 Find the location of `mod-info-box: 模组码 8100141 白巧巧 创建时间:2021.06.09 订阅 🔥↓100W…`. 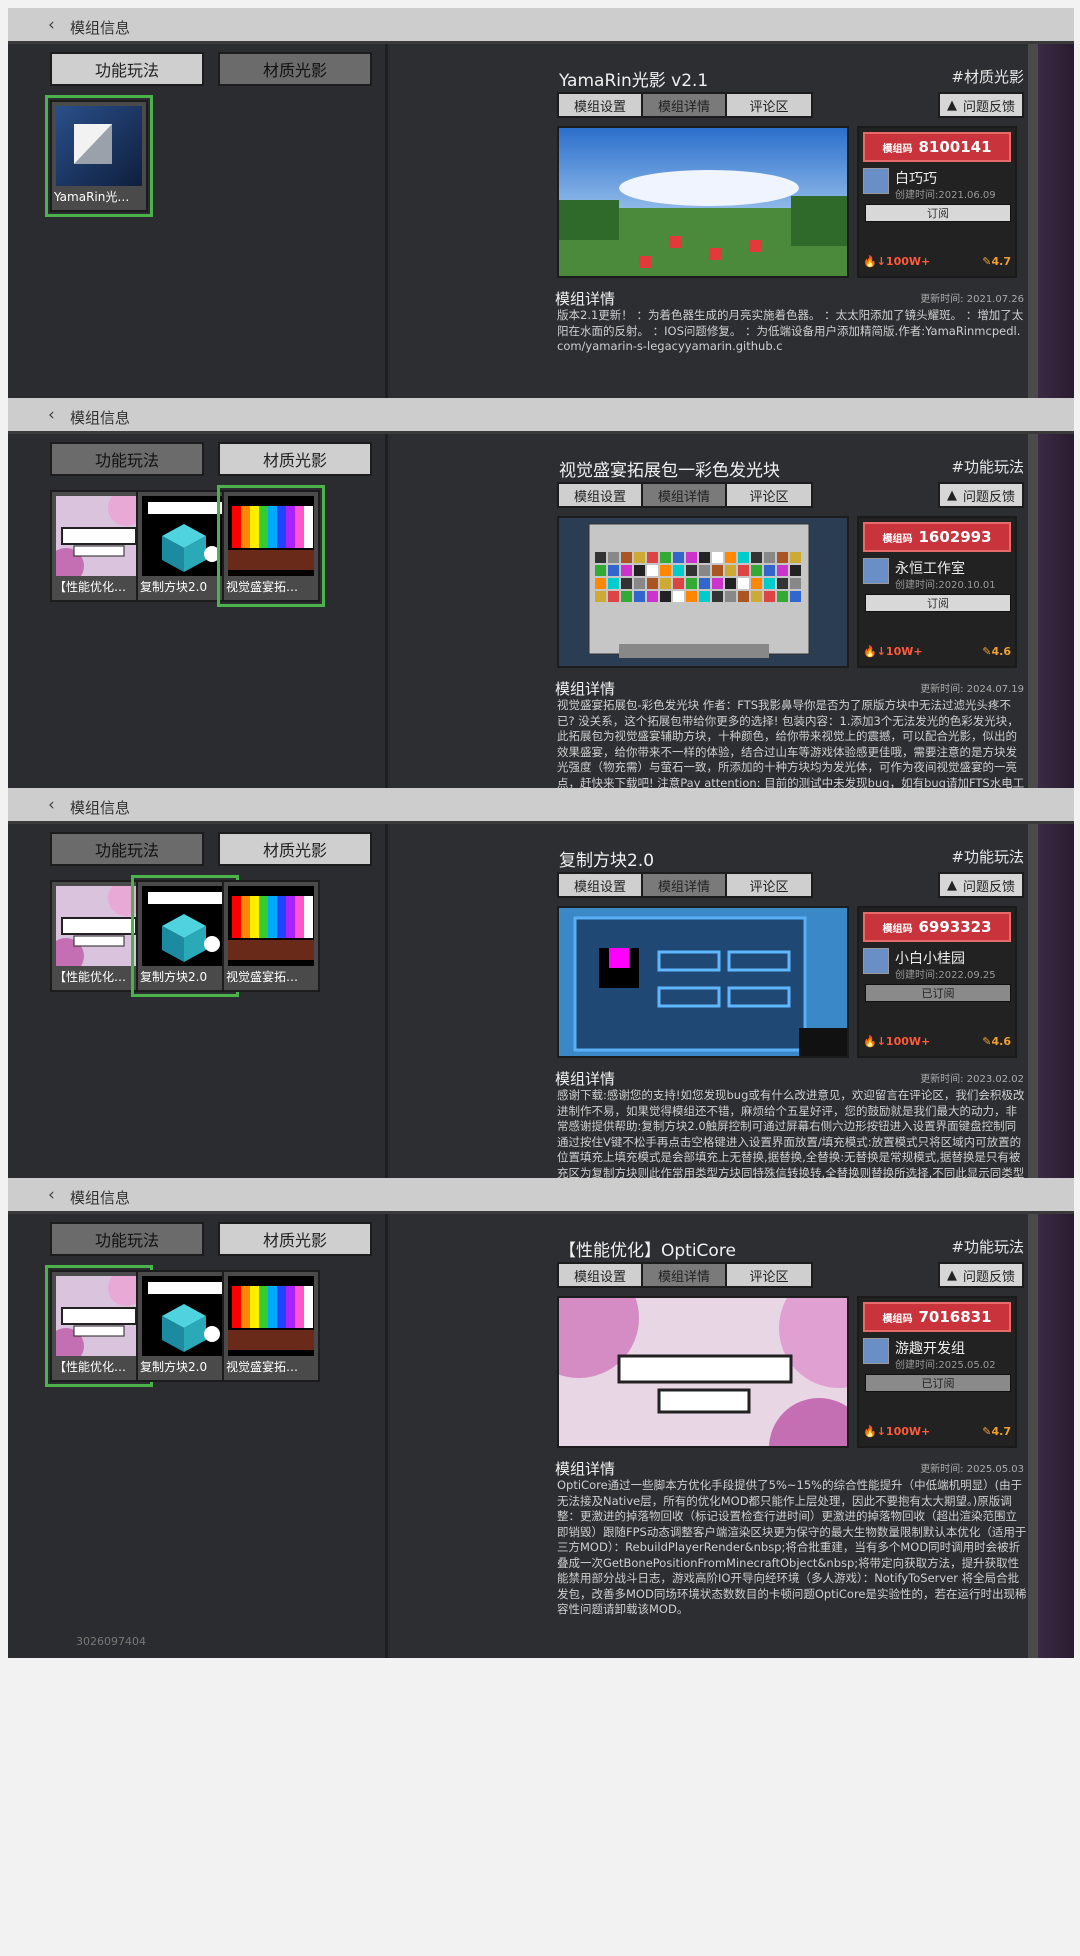

mod-info-box: 模组码 8100141 白巧巧 创建时间:2021.06.09 订阅 🔥↓100W… is located at coordinates (937, 202).